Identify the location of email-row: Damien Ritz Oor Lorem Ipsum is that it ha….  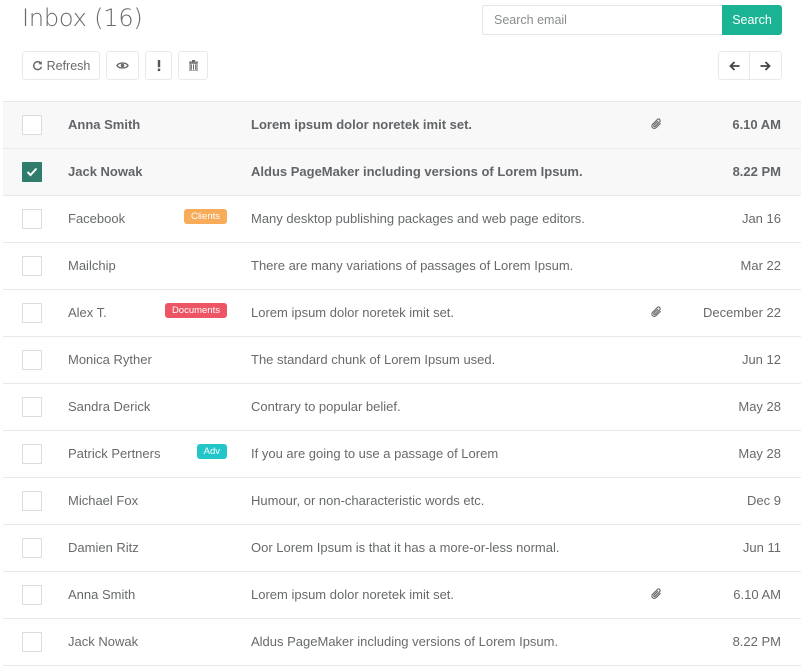
(402, 548).